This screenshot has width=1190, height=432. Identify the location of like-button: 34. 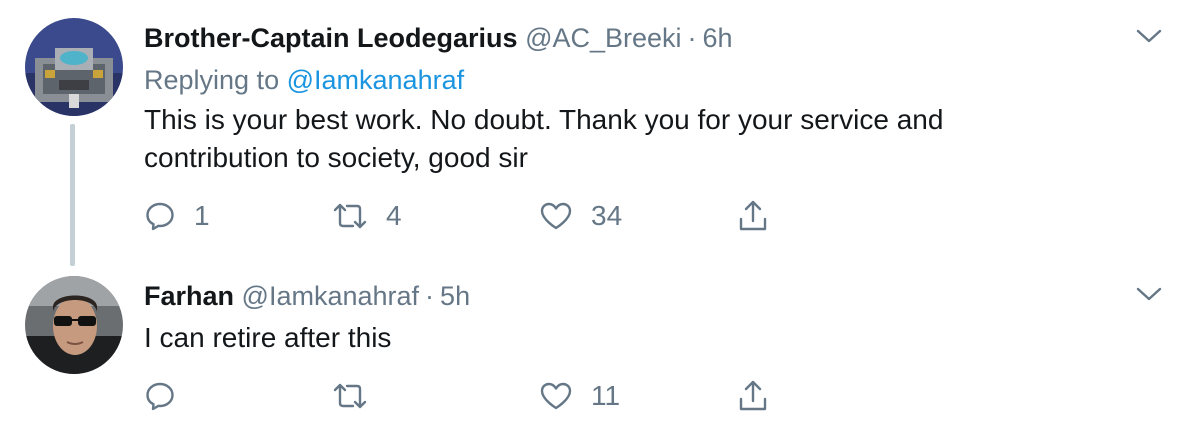
(580, 216).